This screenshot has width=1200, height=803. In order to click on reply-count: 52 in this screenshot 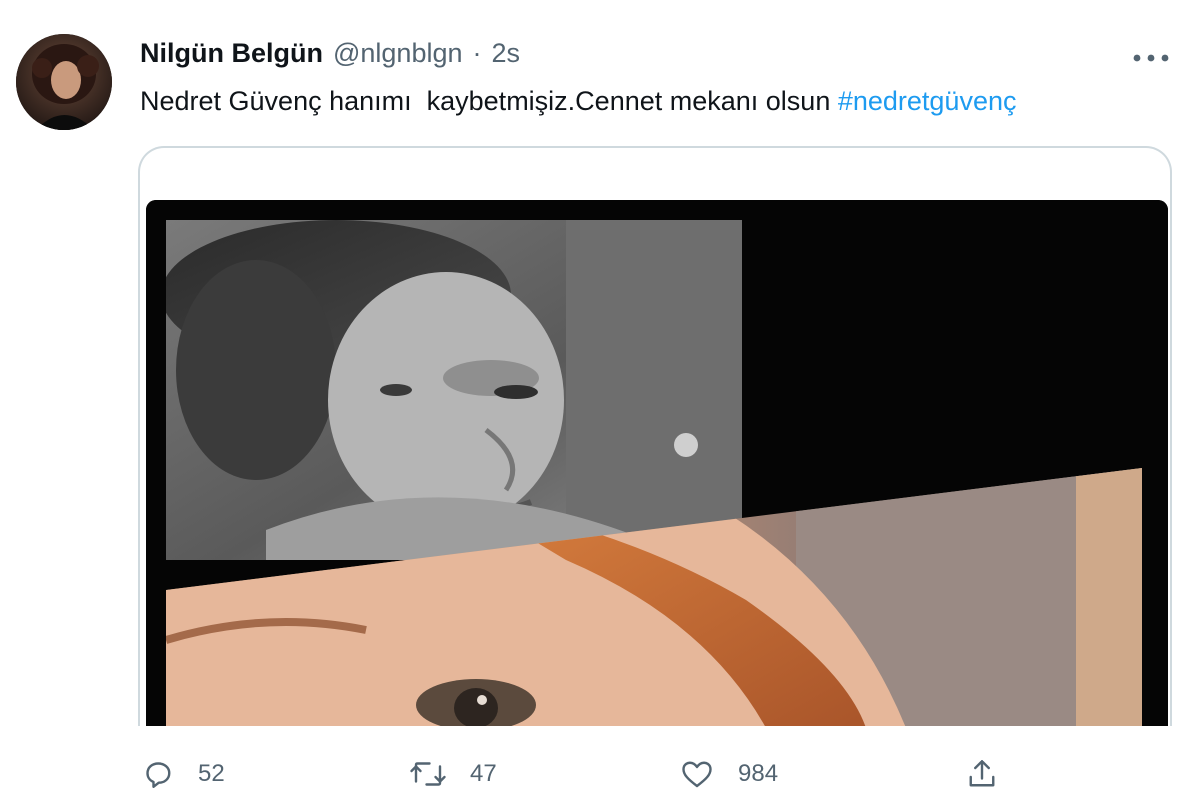, I will do `click(211, 773)`.